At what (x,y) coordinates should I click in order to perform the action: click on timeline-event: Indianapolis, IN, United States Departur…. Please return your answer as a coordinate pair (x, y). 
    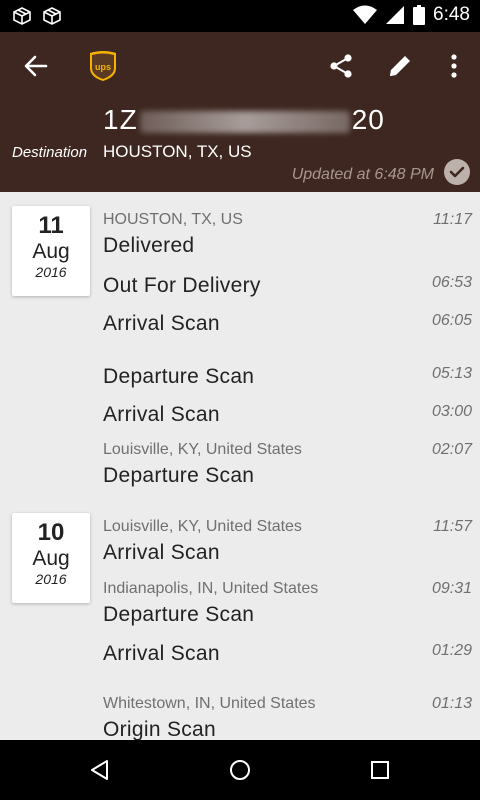
    Looking at the image, I should click on (287, 603).